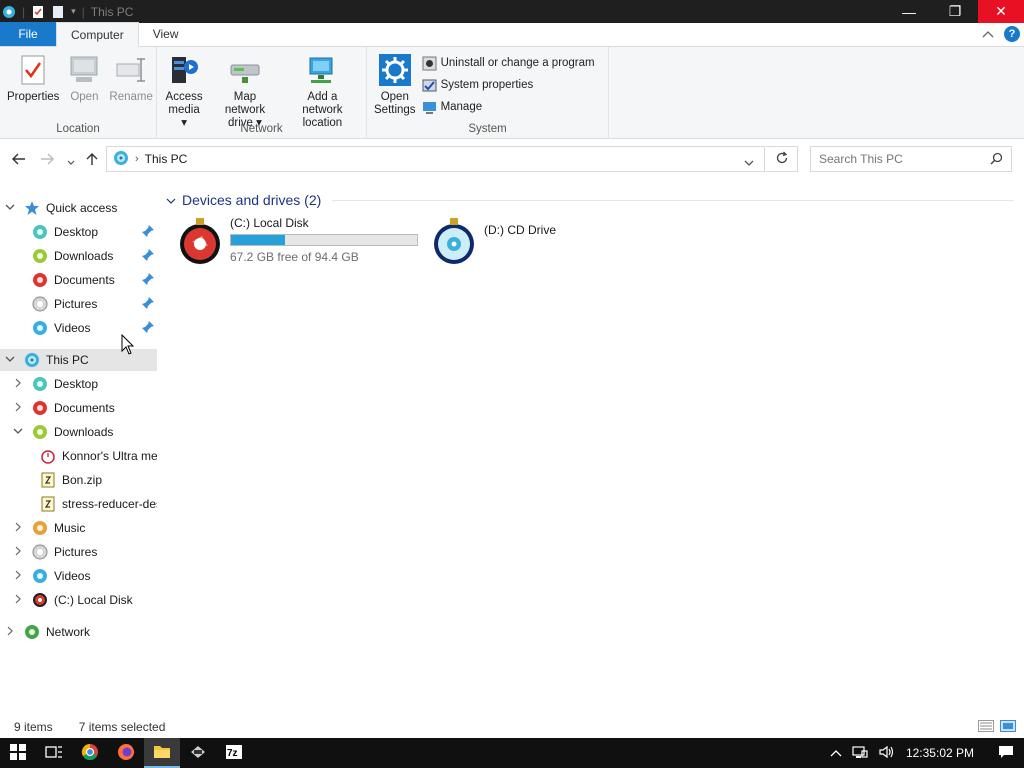 This screenshot has height=768, width=1024. I want to click on seven-zip-icon: 7z, so click(234, 753).